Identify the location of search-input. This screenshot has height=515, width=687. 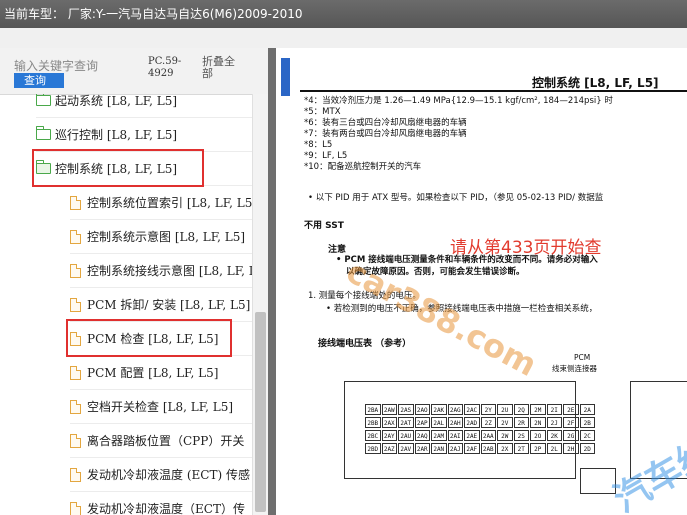
(76, 66).